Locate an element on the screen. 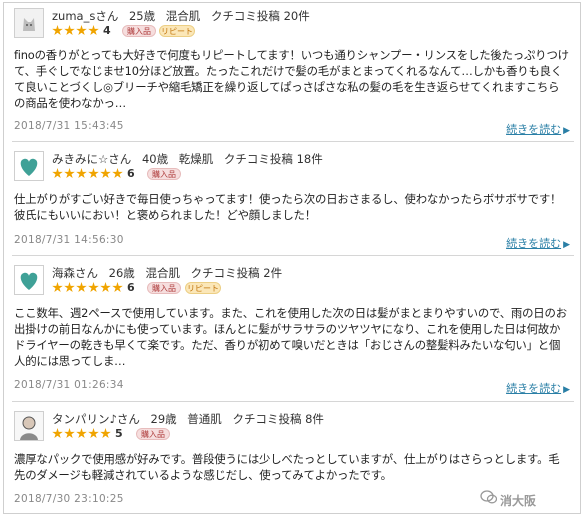 This screenshot has width=588, height=519. user-age: 40歳 is located at coordinates (155, 159).